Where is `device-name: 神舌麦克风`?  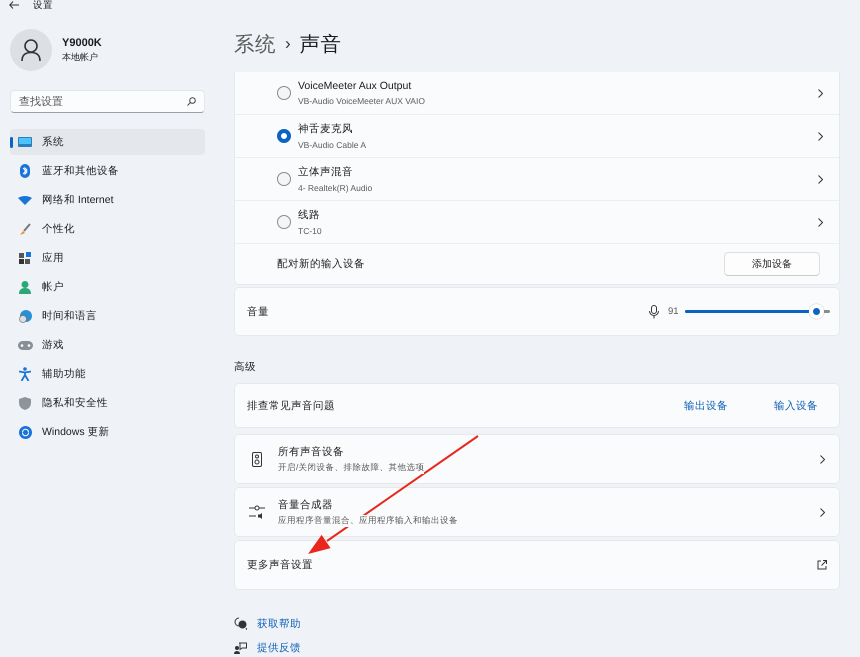
device-name: 神舌麦克风 is located at coordinates (326, 129).